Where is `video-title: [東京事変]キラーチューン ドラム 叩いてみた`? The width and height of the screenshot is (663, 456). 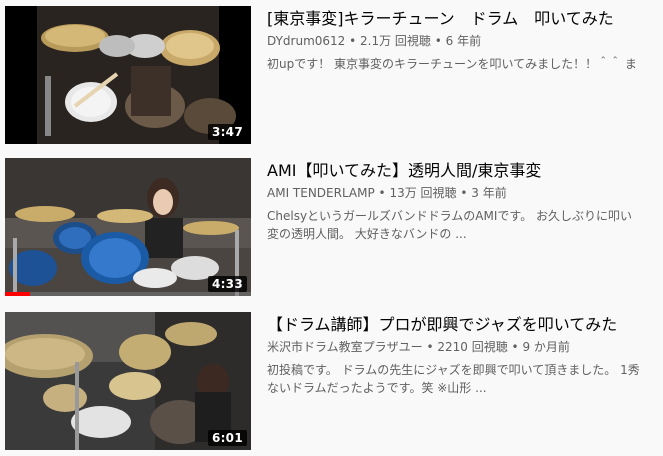 video-title: [東京事変]キラーチューン ドラム 叩いてみた is located at coordinates (465, 19).